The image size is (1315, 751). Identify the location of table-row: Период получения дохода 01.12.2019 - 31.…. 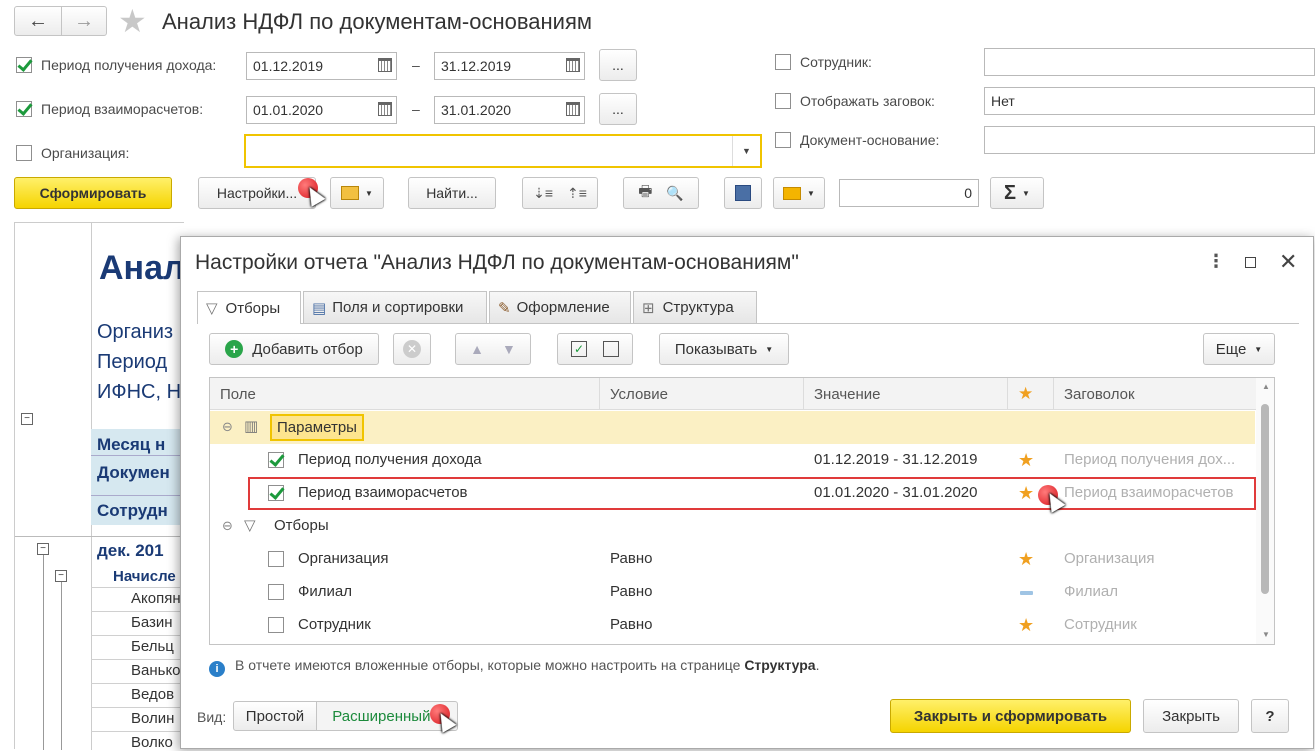
(732, 460).